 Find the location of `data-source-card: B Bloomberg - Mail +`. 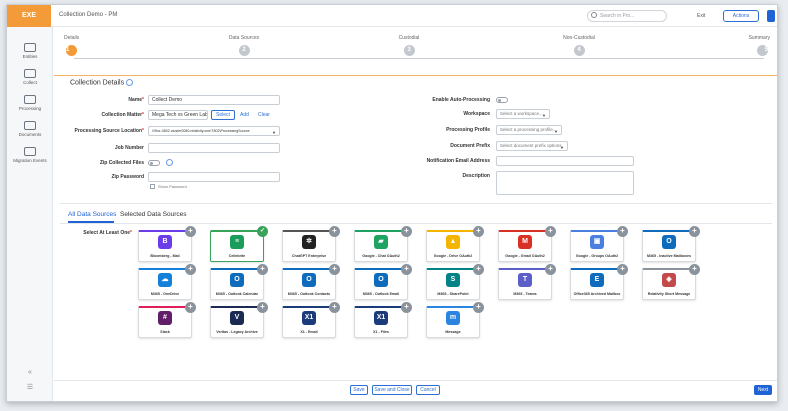

data-source-card: B Bloomberg - Mail + is located at coordinates (167, 244).